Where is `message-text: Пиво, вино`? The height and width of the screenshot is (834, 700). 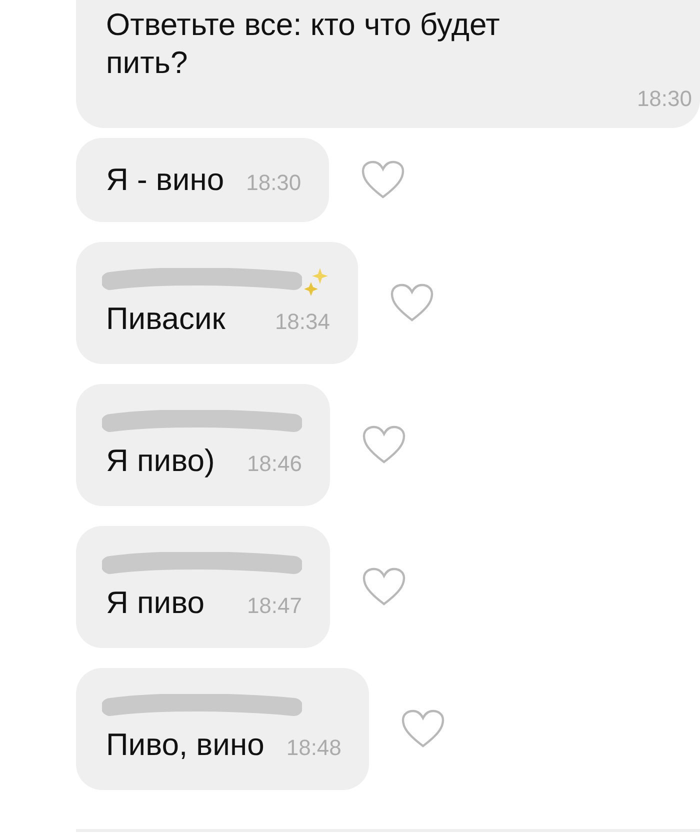
message-text: Пиво, вино is located at coordinates (185, 745).